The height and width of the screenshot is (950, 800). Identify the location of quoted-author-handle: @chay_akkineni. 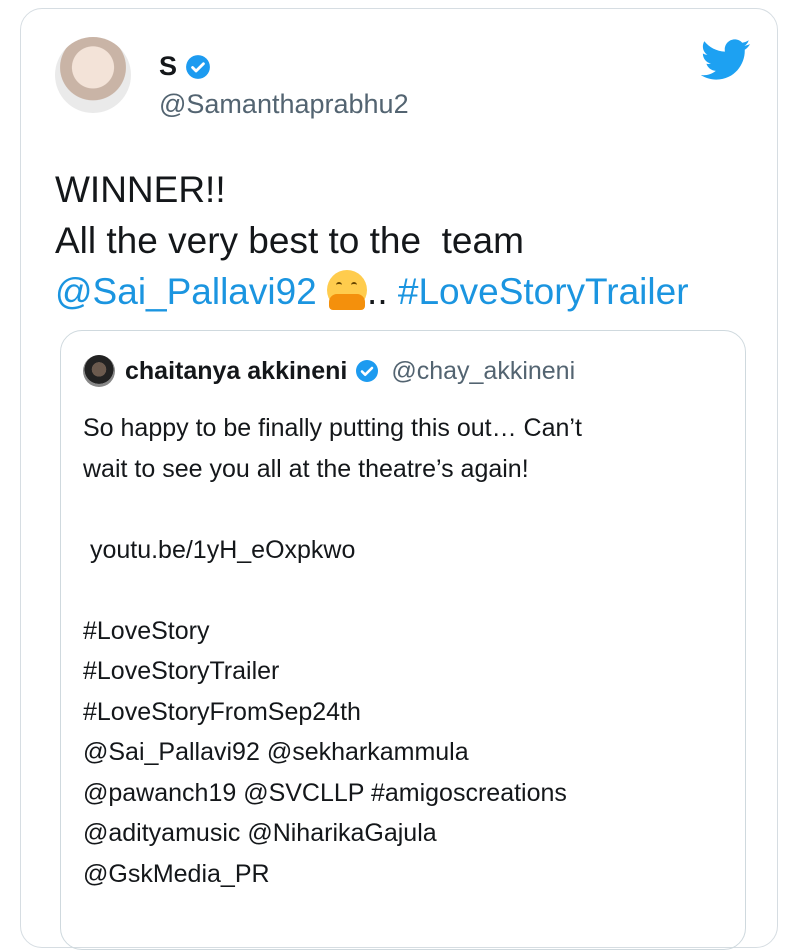
(483, 371).